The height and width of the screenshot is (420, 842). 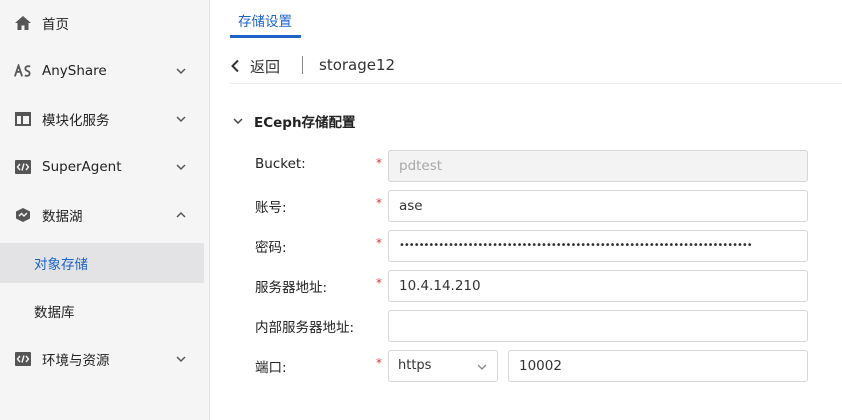 I want to click on back-button: 返回, so click(x=255, y=66).